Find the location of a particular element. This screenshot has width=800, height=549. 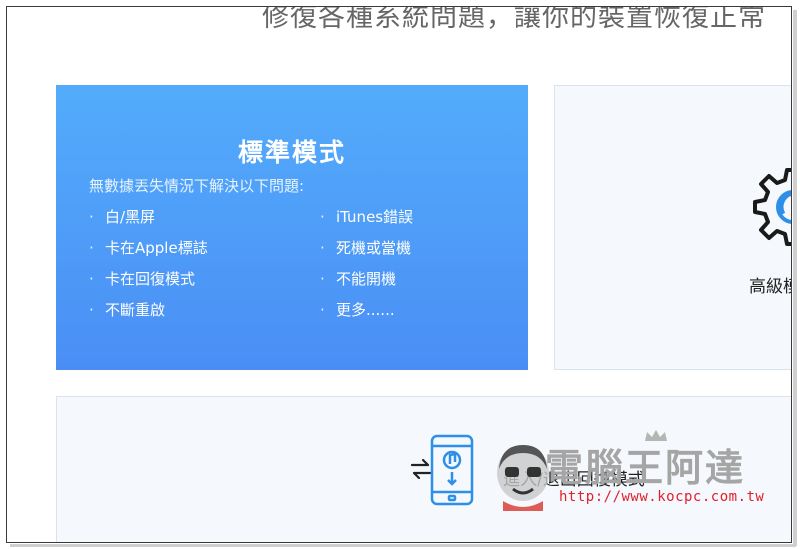

issue-label: 卡在回復模式 is located at coordinates (150, 279).